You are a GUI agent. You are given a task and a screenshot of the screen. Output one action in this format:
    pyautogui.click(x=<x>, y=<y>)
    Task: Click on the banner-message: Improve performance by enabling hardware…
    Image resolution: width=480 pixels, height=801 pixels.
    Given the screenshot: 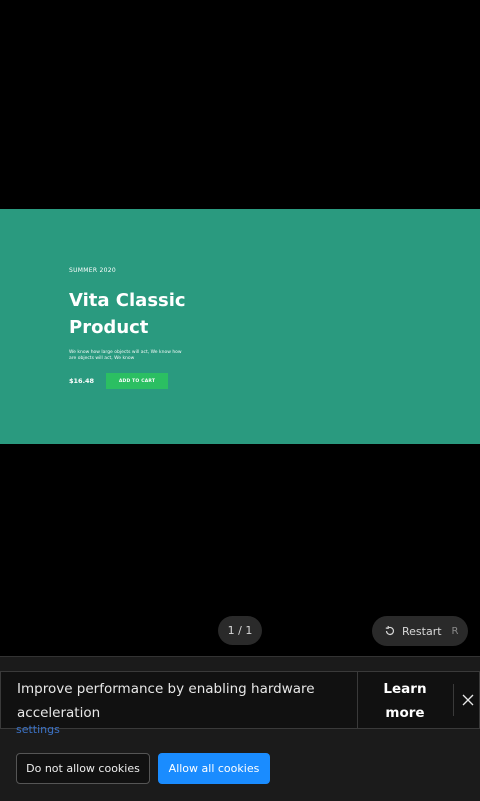 What is the action you would take?
    pyautogui.click(x=166, y=701)
    